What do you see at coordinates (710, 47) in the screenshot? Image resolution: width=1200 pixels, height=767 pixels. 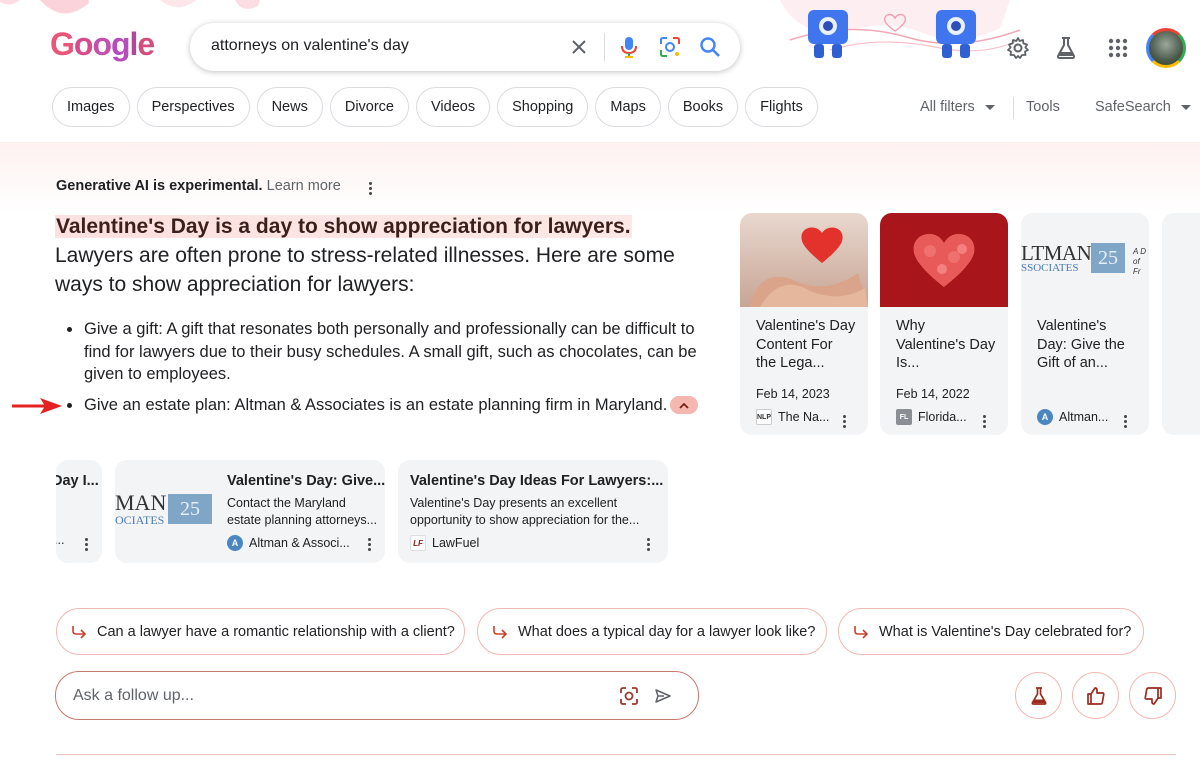 I see `search-icon` at bounding box center [710, 47].